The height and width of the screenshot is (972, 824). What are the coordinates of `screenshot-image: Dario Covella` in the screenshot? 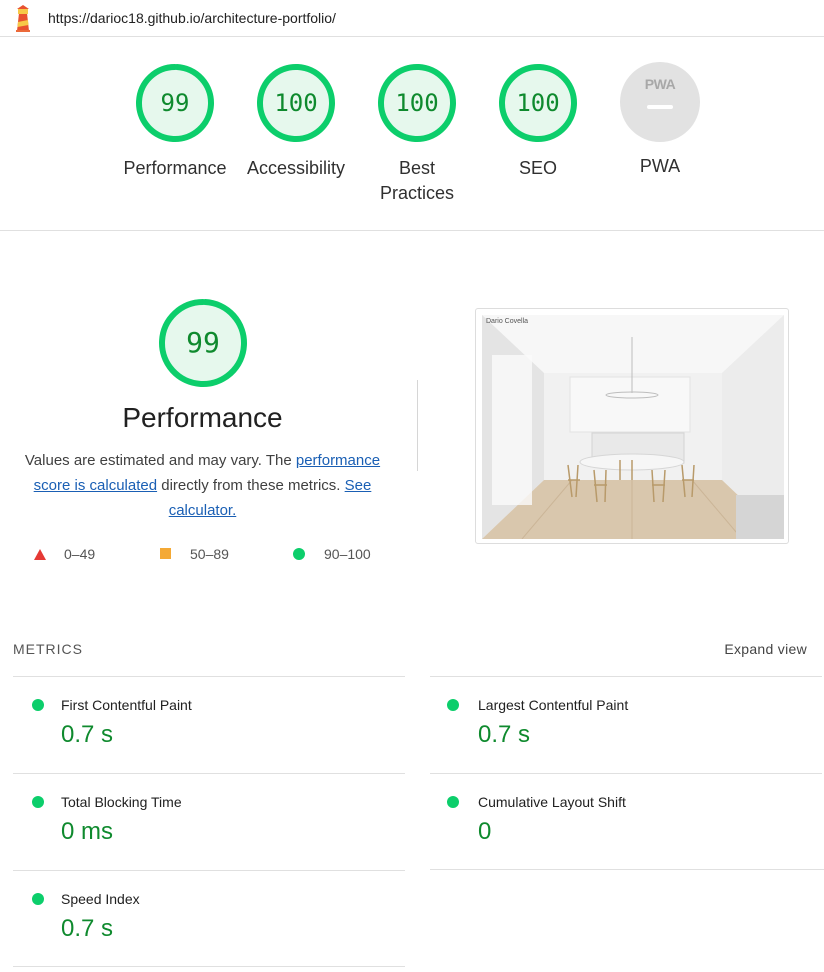 It's located at (633, 427).